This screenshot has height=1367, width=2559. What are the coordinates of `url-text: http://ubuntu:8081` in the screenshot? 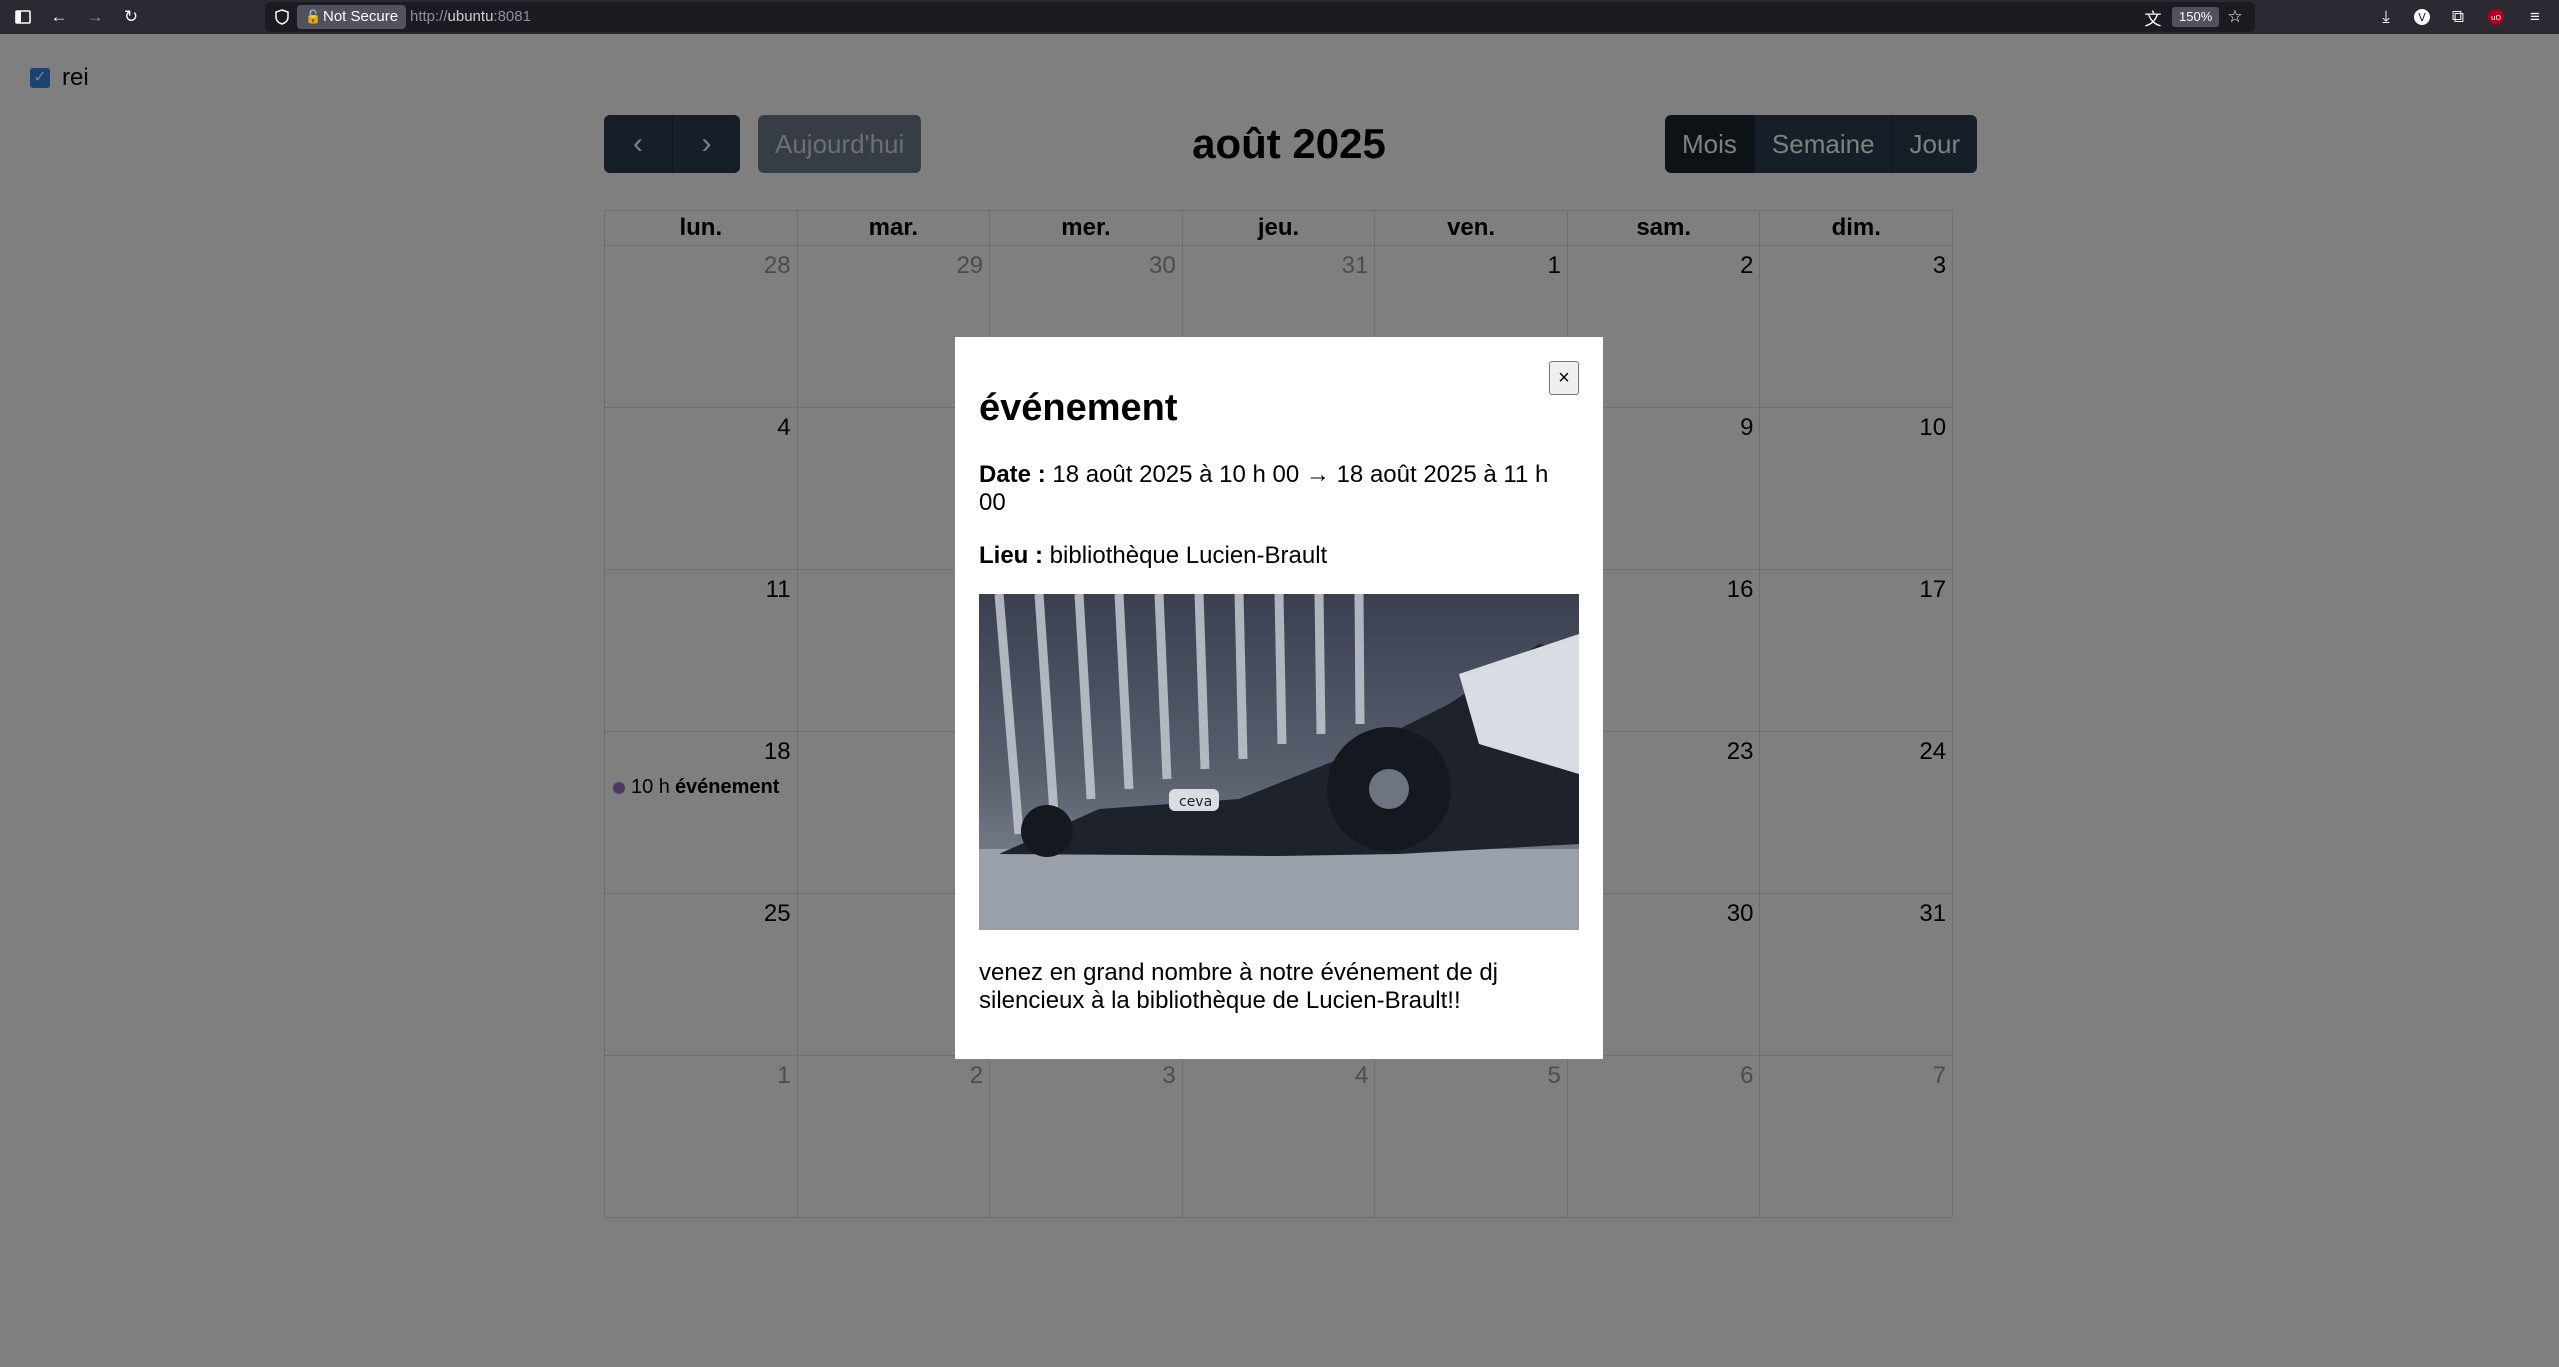 It's located at (470, 16).